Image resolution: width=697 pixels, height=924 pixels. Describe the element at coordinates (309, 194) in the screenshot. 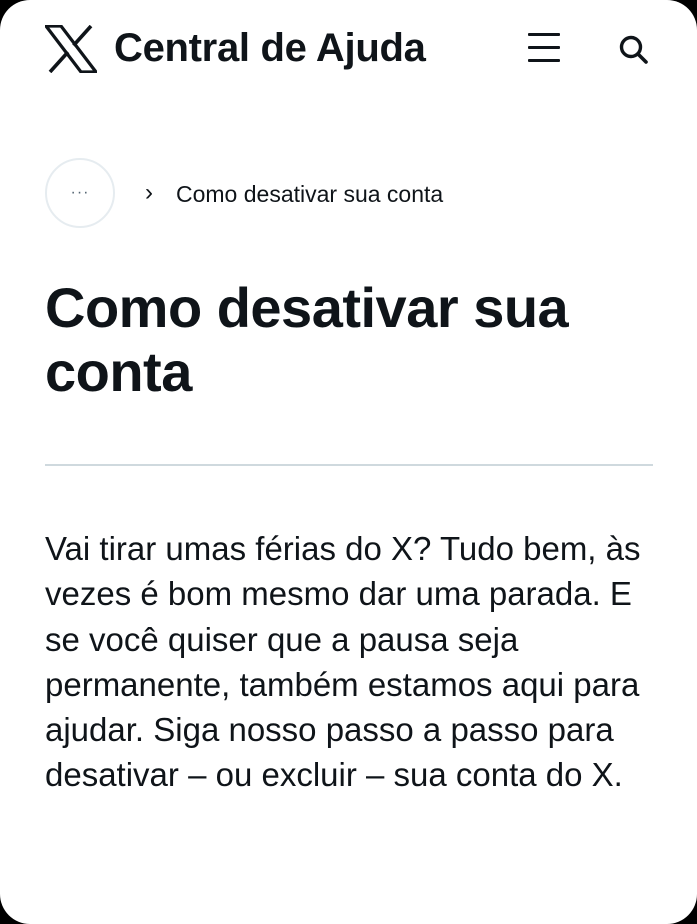

I see `breadcrumb-current-link: Como desativar sua conta` at that location.